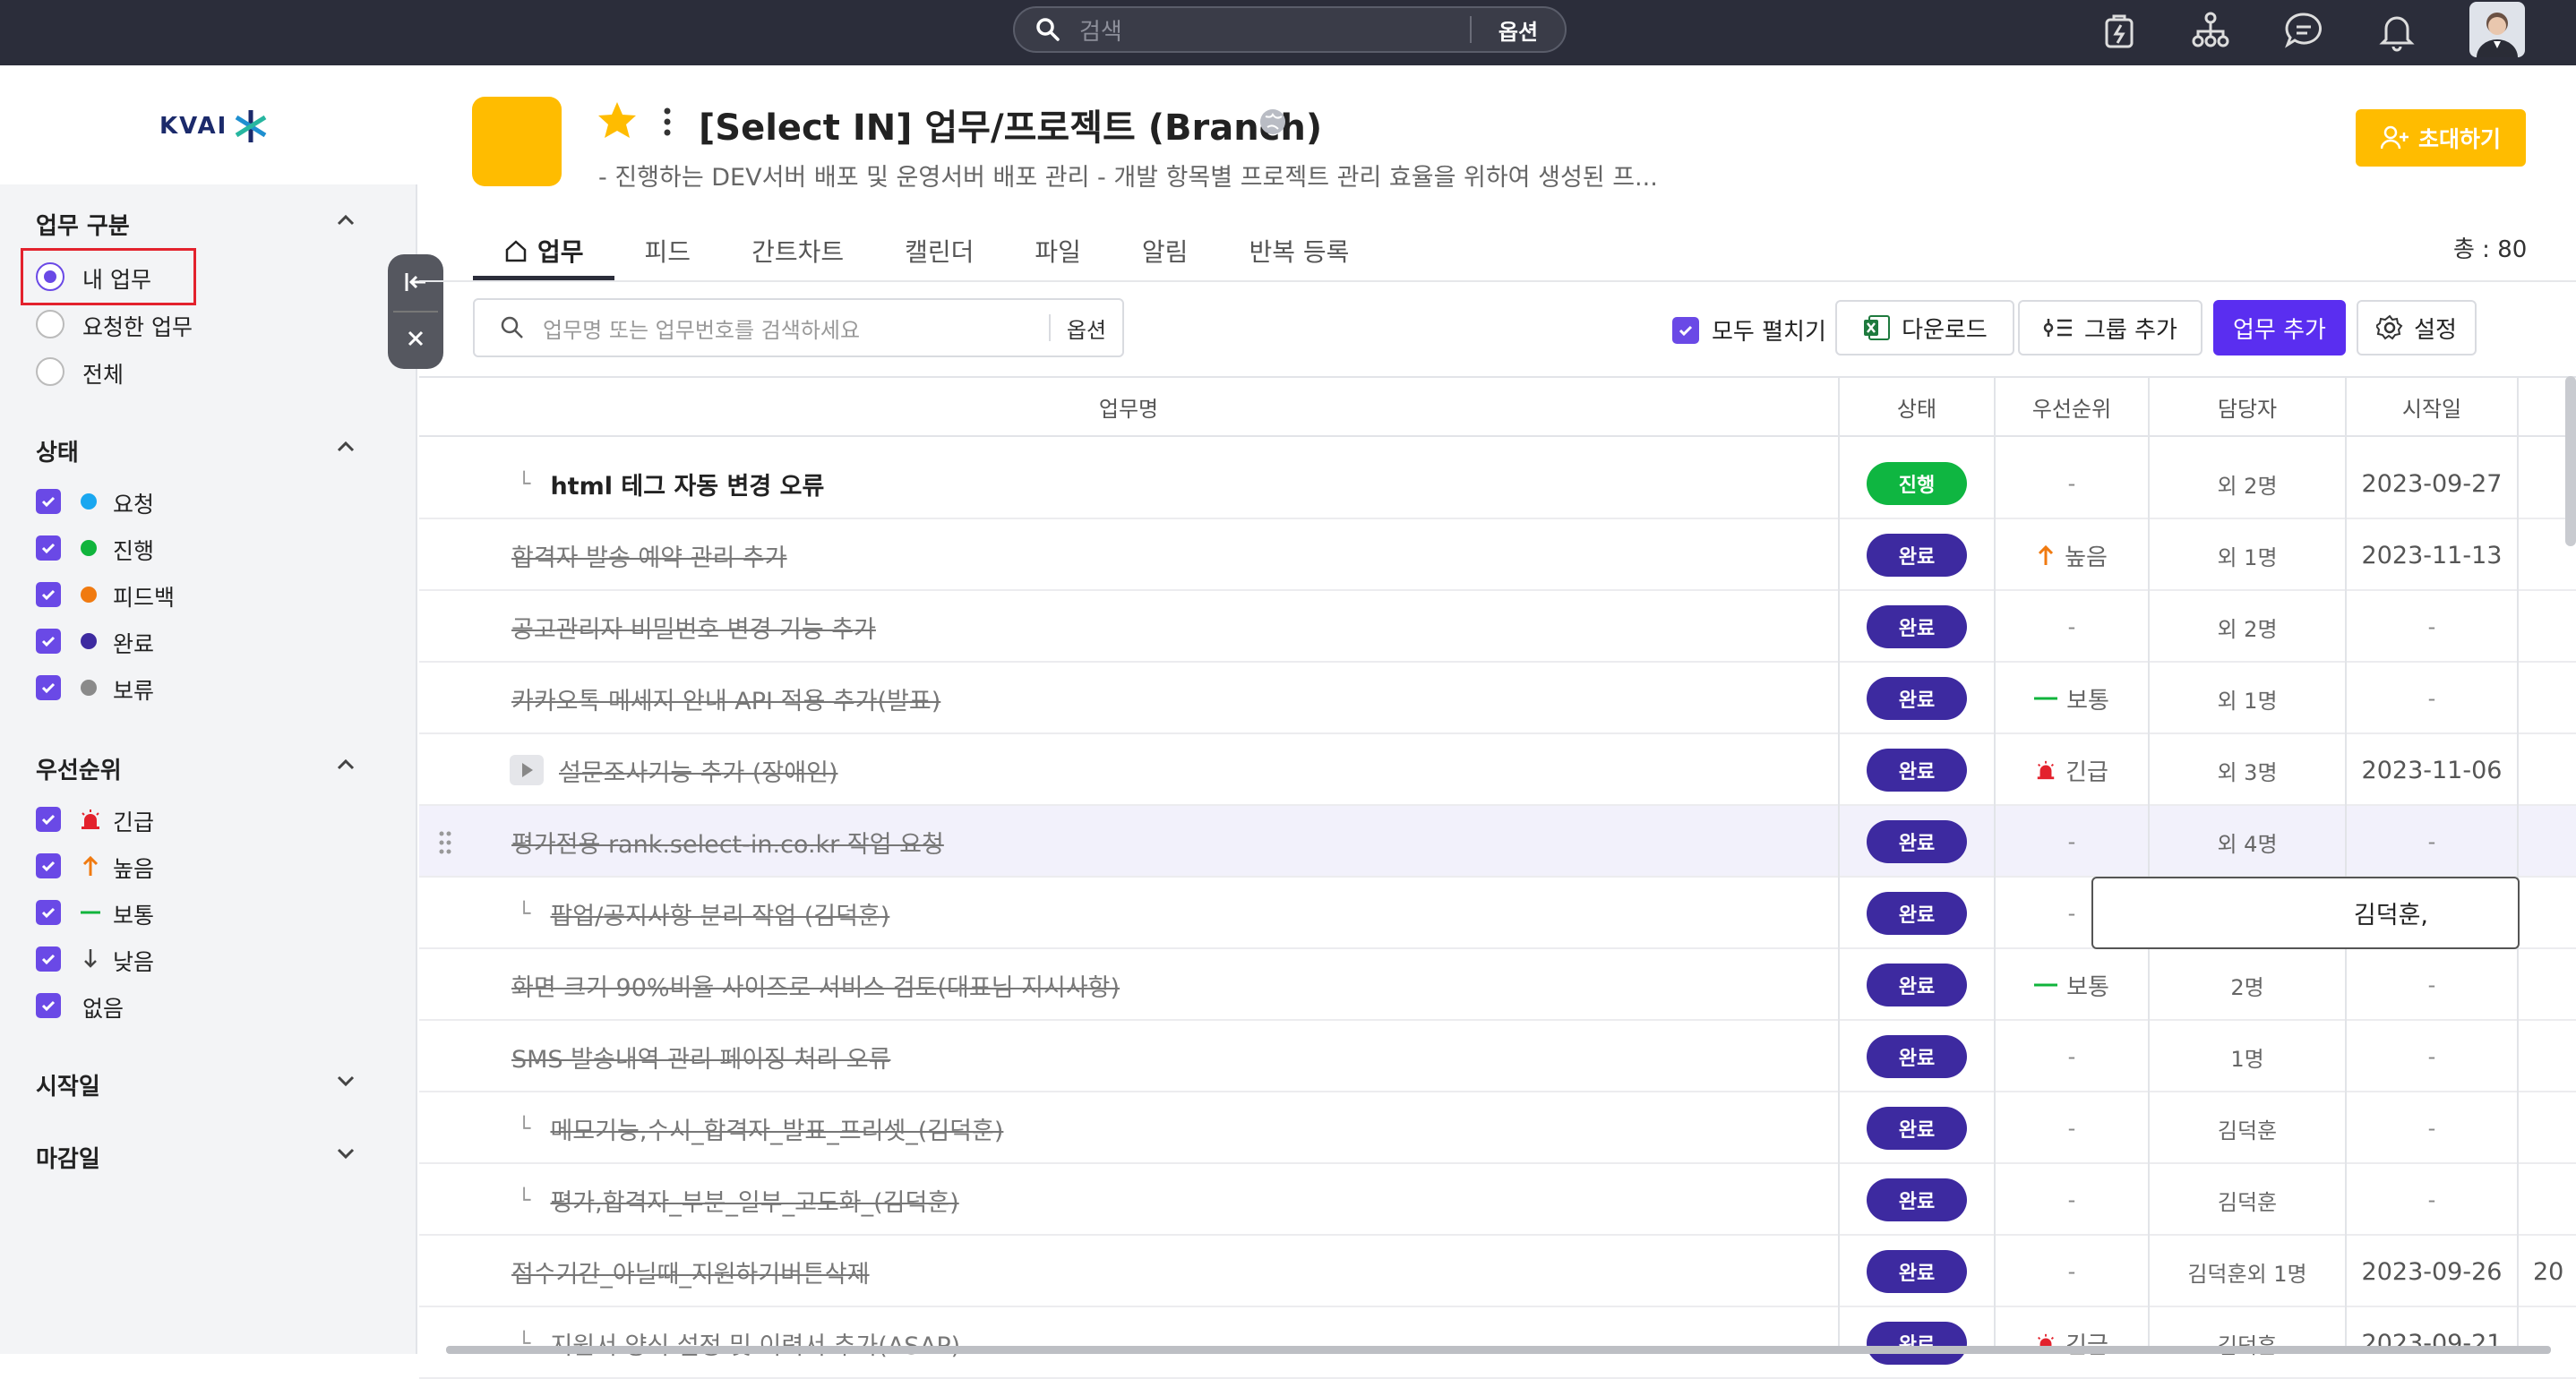 The image size is (2576, 1379). I want to click on column-header-assignee: 담당자, so click(2247, 407).